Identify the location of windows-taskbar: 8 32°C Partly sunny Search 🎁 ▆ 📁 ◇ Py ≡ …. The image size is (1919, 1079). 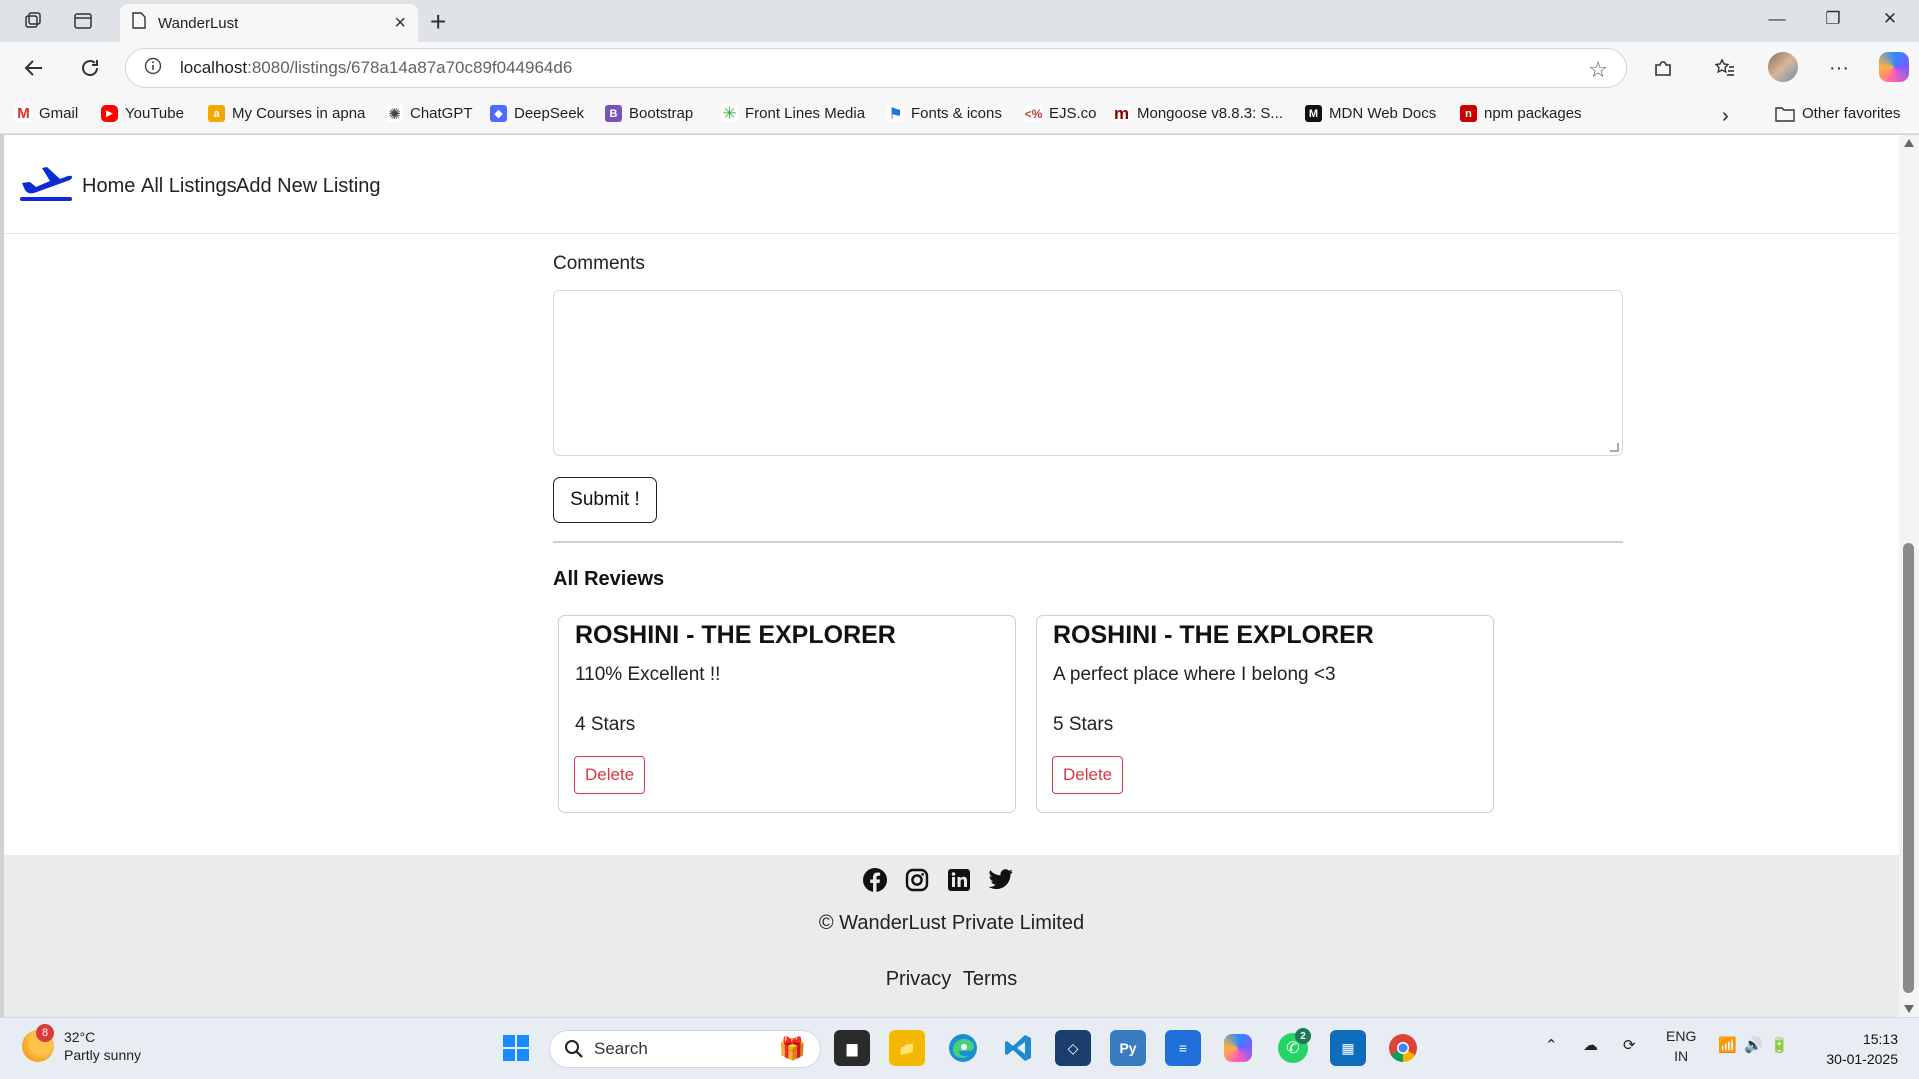
(959, 1048).